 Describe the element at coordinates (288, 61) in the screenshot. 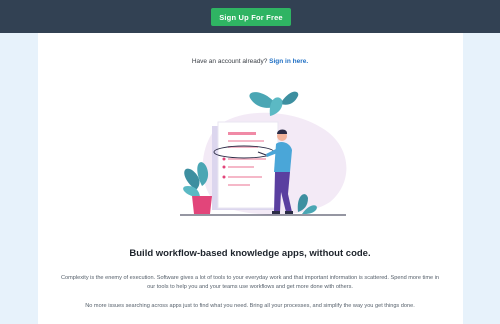

I see `sign-in-link: Sign in here.` at that location.